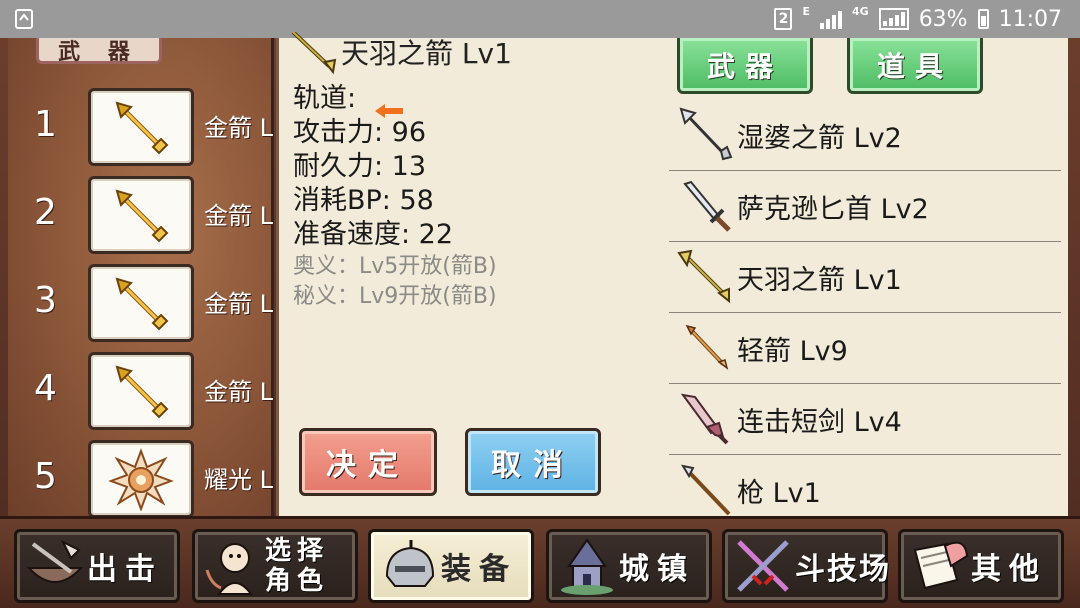  I want to click on list-item: 萨克逊匕首 Lv2, so click(865, 206).